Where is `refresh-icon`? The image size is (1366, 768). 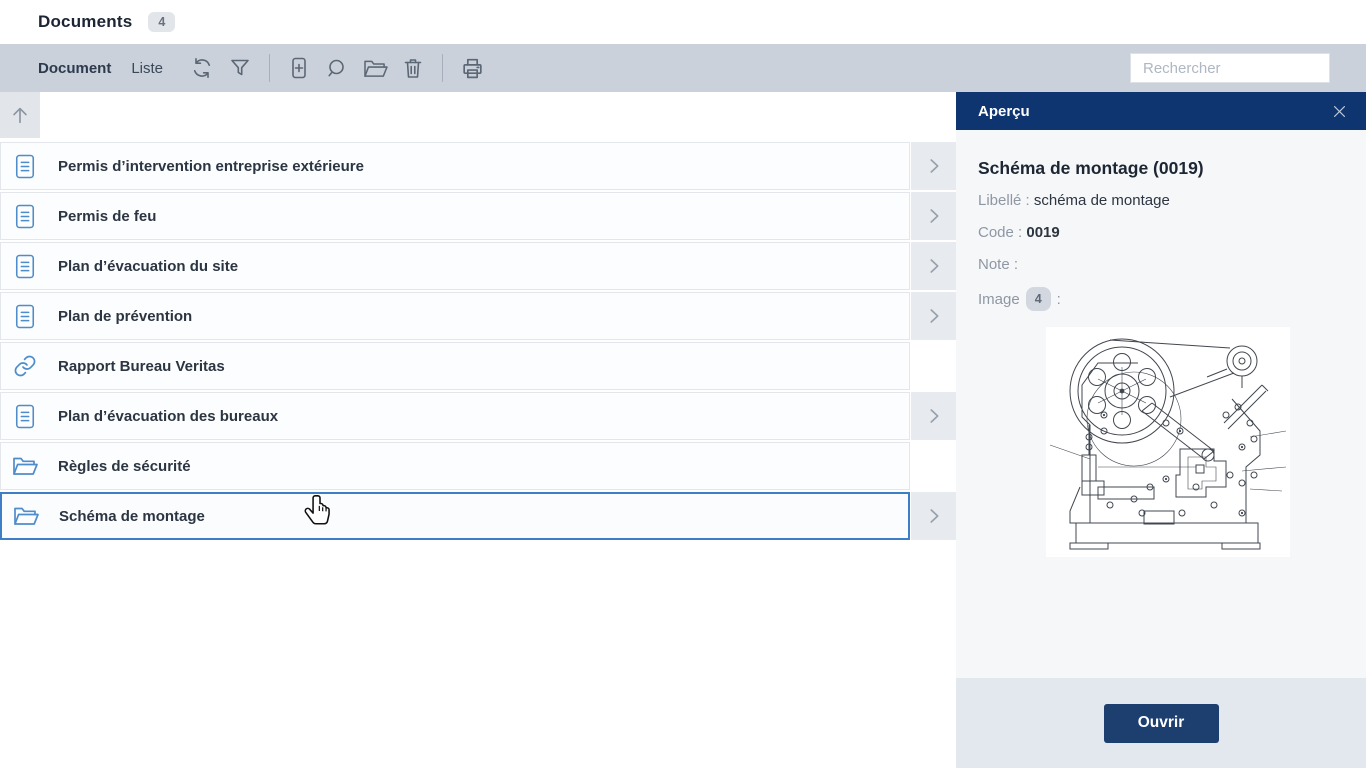
refresh-icon is located at coordinates (202, 68).